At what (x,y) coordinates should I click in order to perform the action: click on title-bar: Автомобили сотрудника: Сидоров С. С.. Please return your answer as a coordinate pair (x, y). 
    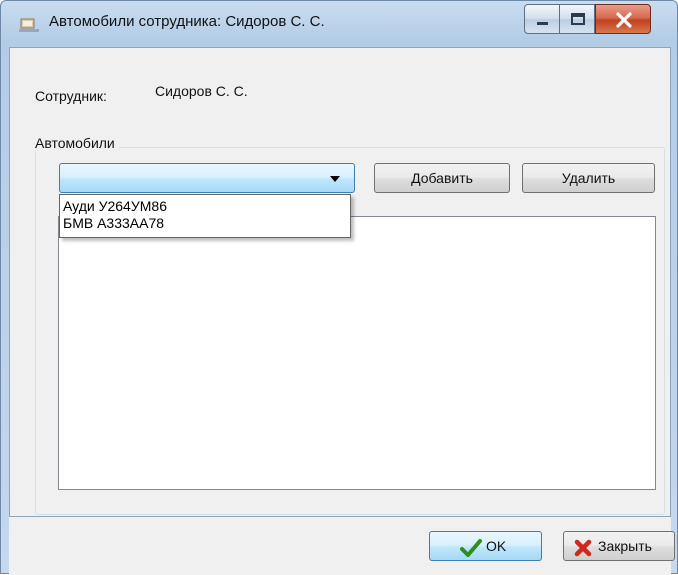
    Looking at the image, I should click on (339, 24).